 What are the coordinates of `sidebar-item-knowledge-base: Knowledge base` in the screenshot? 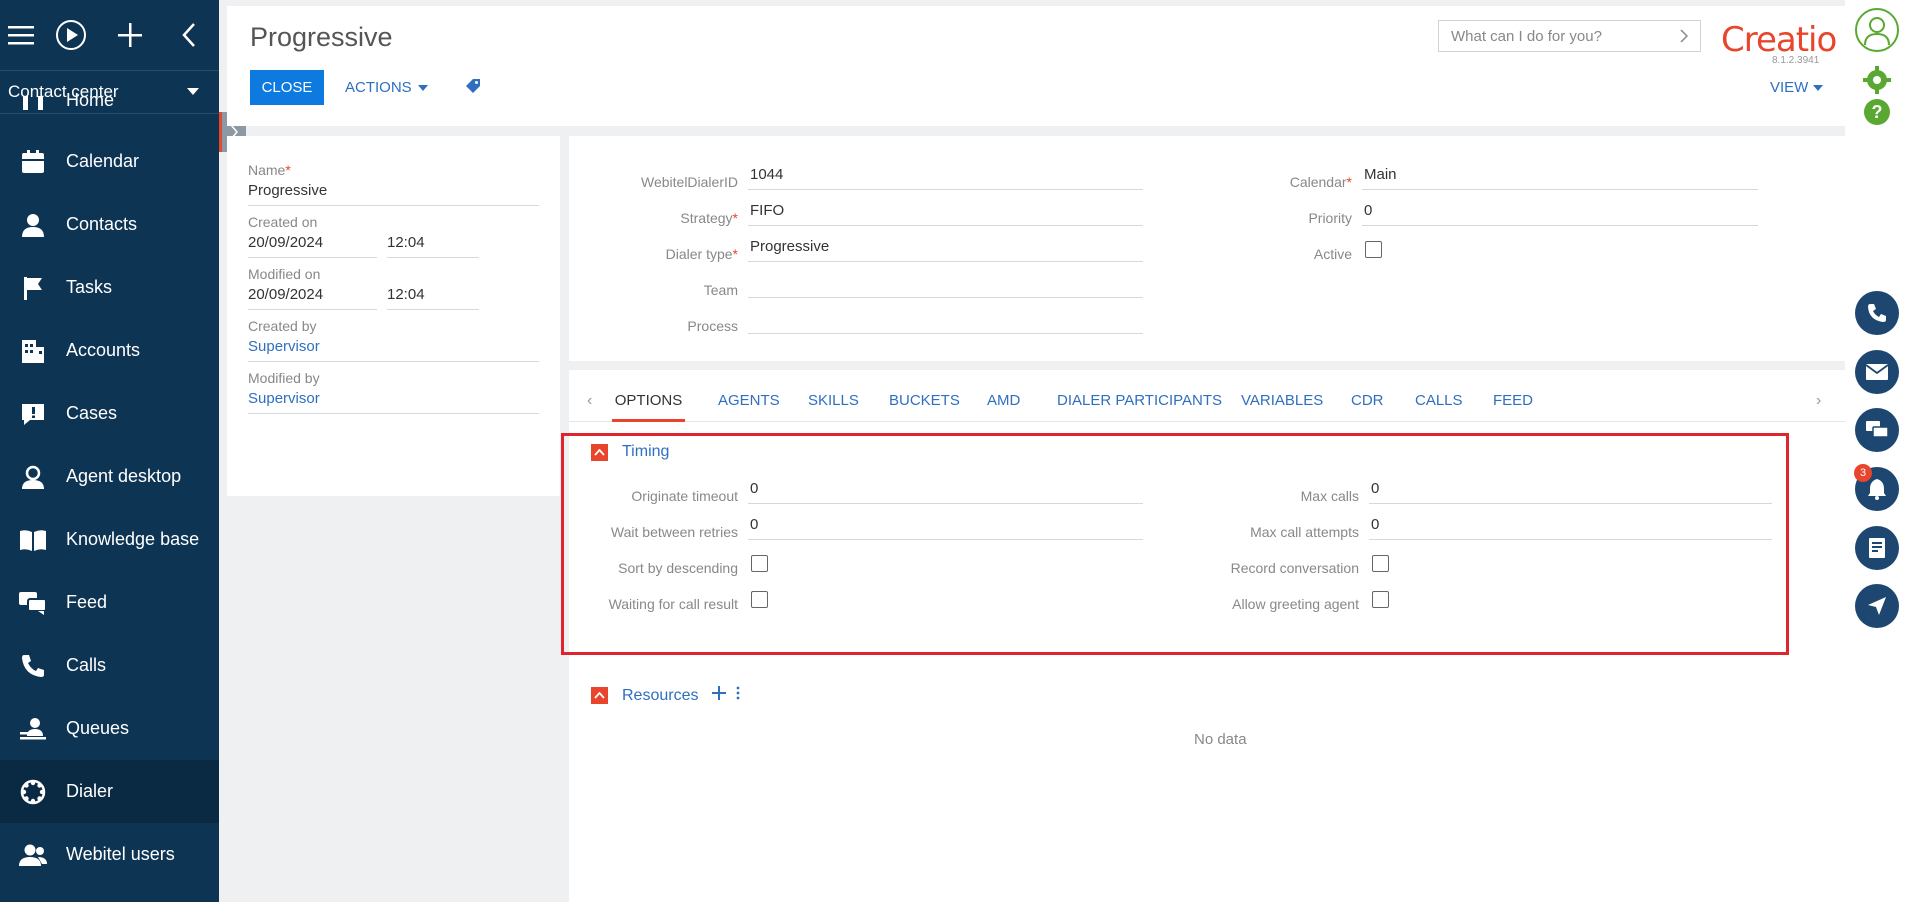 It's located at (109, 539).